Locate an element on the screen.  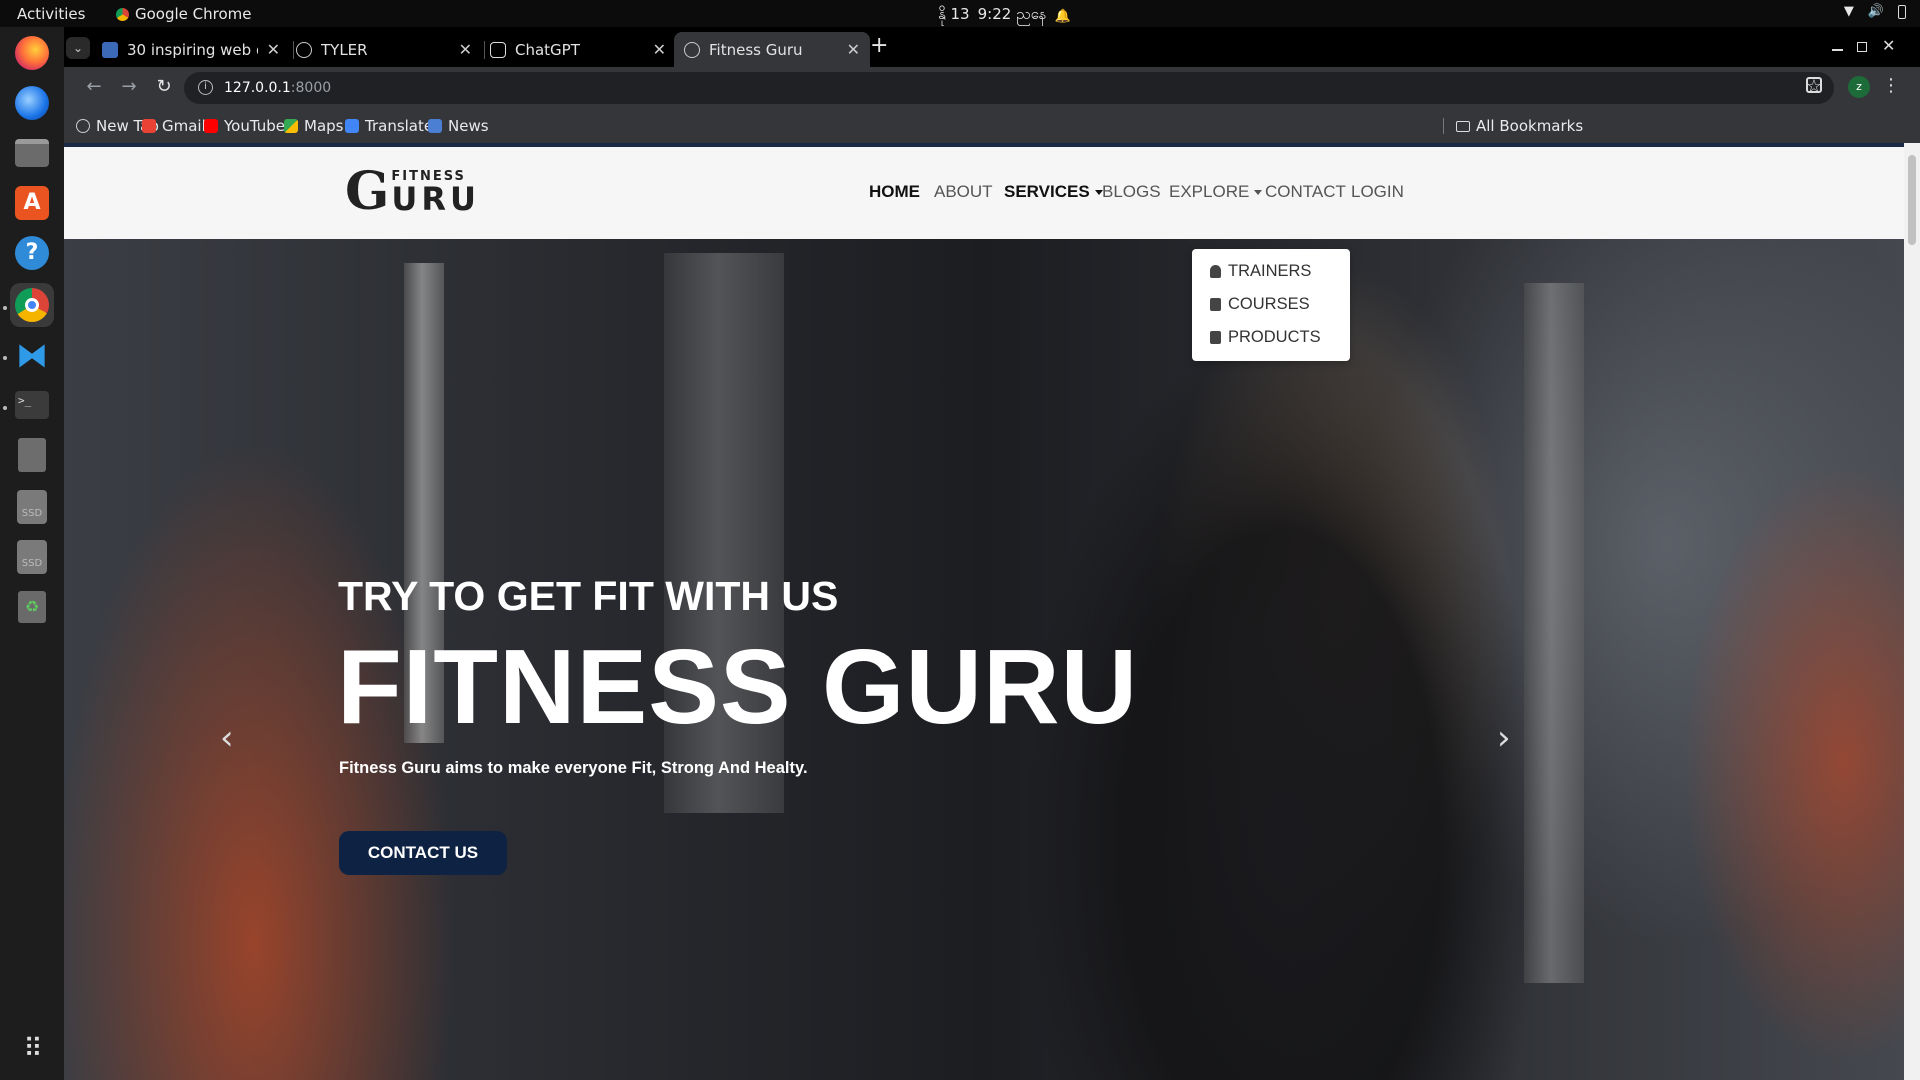
page-scrollbar is located at coordinates (1912, 611).